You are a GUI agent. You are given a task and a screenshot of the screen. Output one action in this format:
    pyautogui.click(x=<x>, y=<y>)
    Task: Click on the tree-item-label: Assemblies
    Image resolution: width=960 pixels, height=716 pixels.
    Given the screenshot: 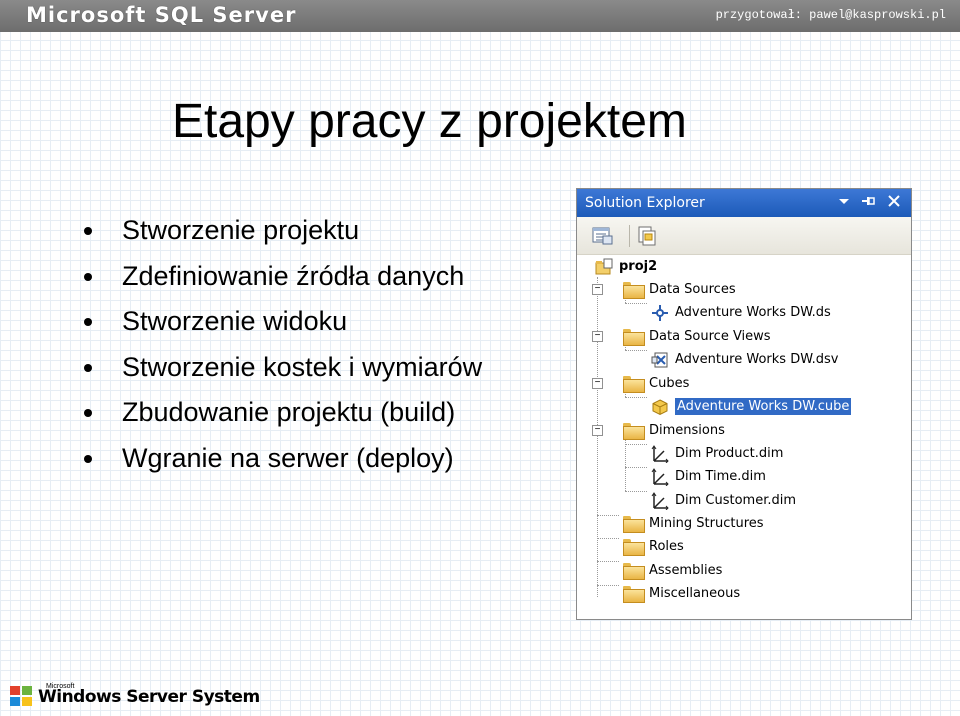 What is the action you would take?
    pyautogui.click(x=686, y=570)
    